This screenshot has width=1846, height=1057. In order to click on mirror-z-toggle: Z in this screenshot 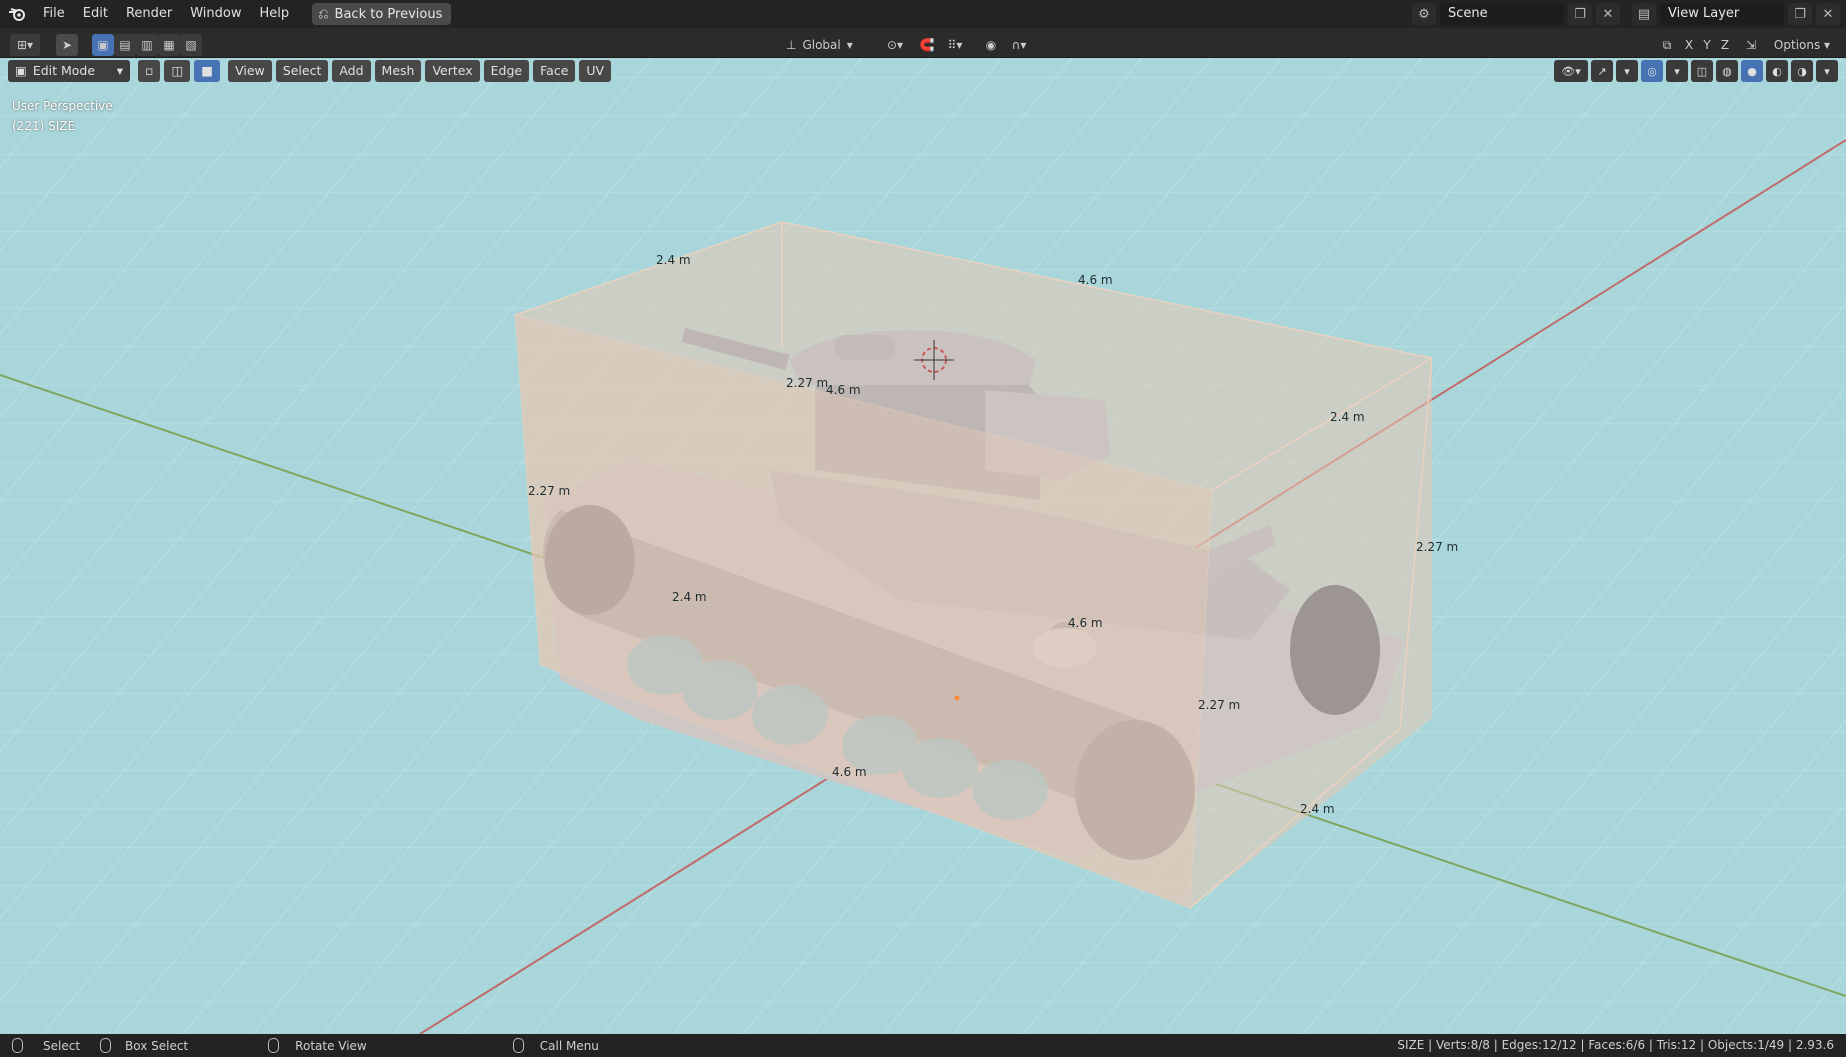, I will do `click(1725, 45)`.